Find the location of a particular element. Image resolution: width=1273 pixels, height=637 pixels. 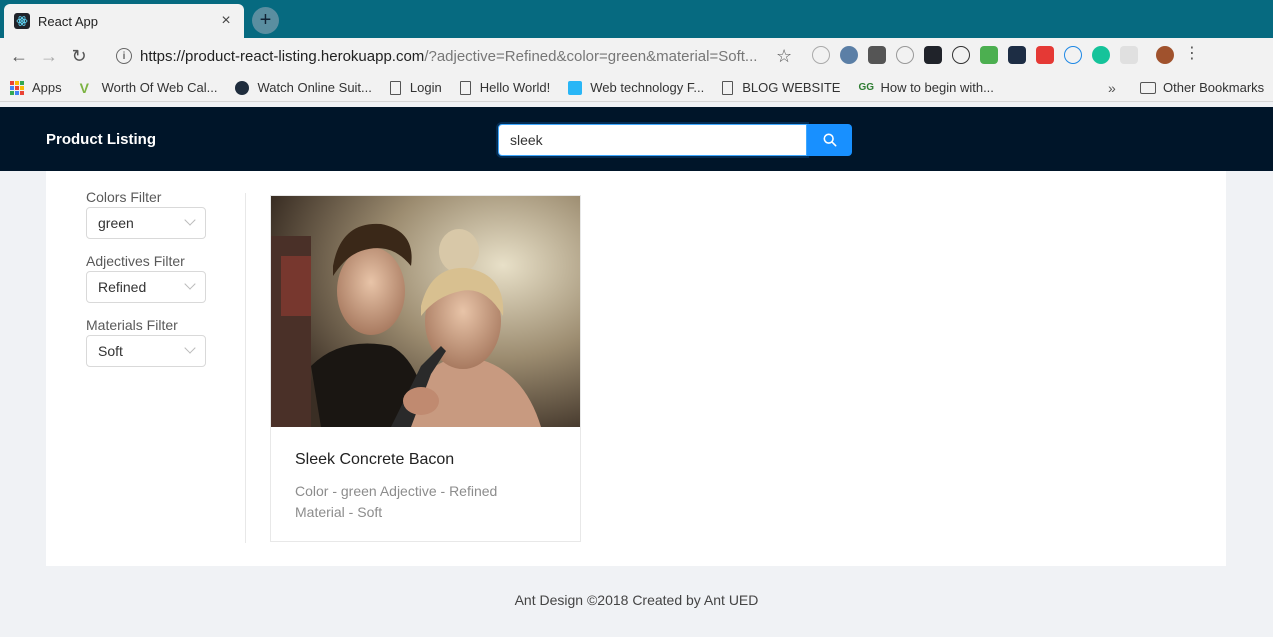

search-input is located at coordinates (652, 140).